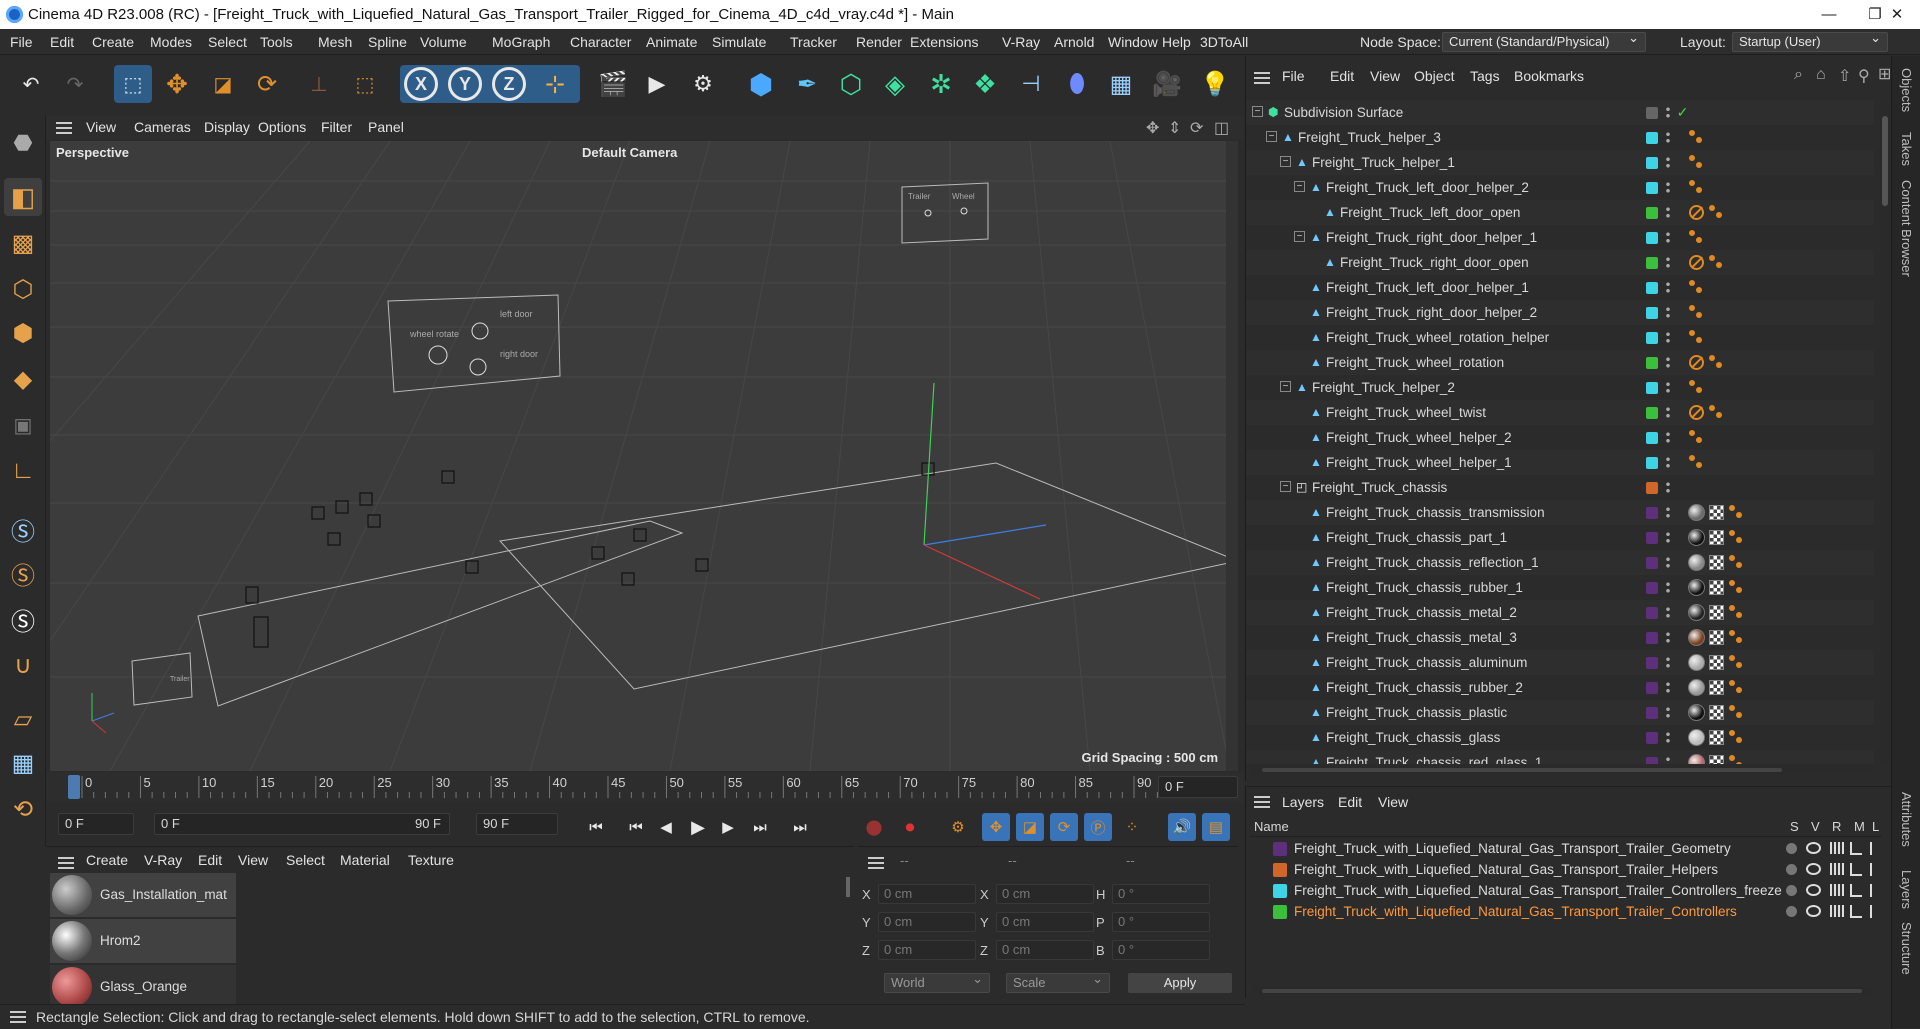  I want to click on menu-spline: Spline, so click(387, 42).